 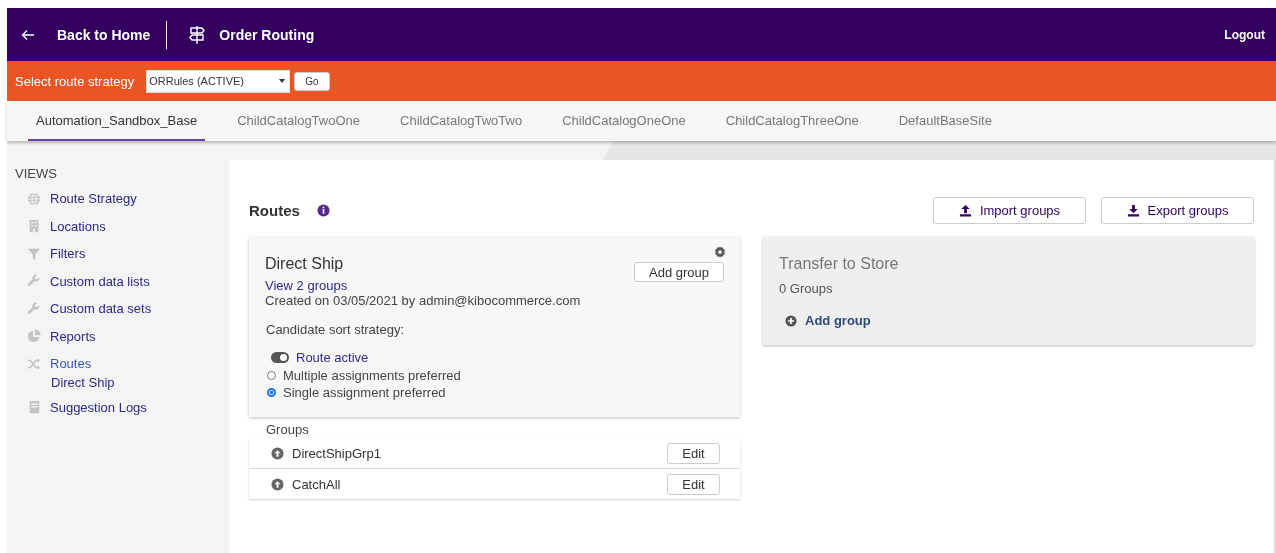 I want to click on groups-label: Groups, so click(x=288, y=429).